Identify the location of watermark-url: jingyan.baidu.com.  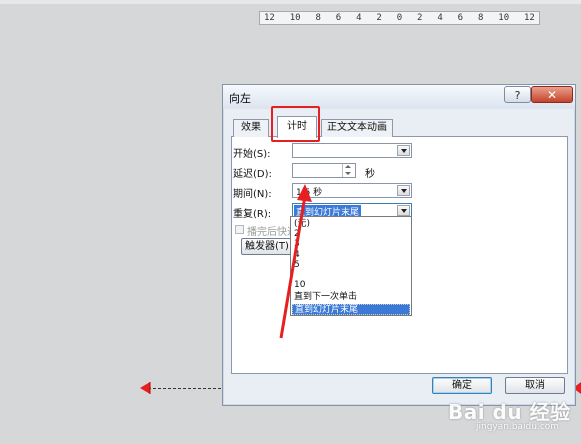
(518, 427).